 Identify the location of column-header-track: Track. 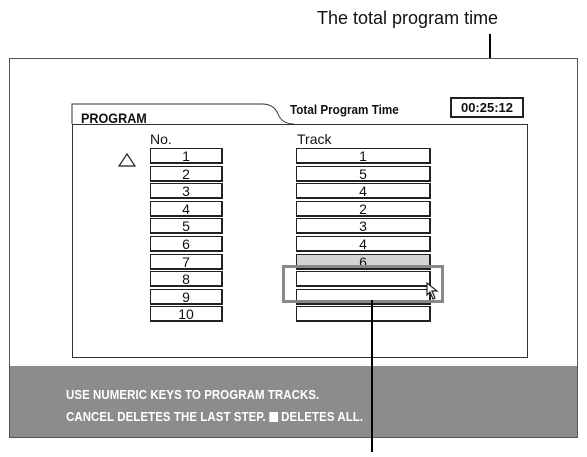
(314, 139).